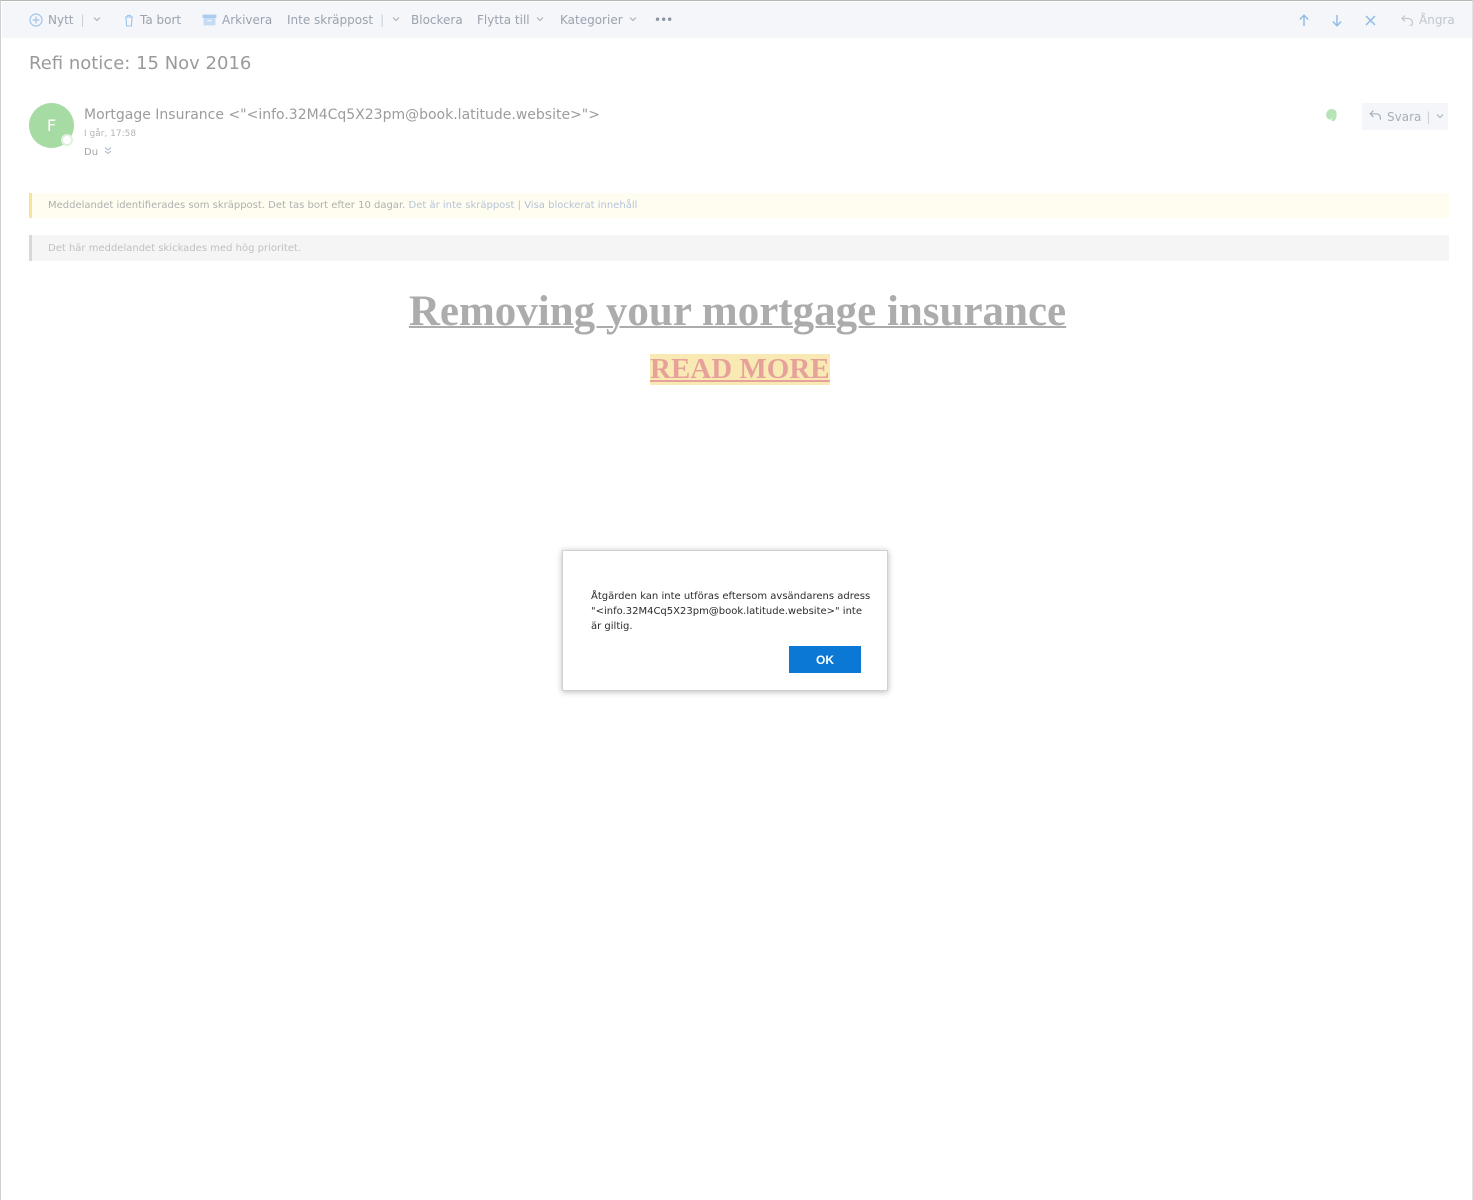 This screenshot has height=1200, width=1473. I want to click on delete-button: Ta bort, so click(152, 20).